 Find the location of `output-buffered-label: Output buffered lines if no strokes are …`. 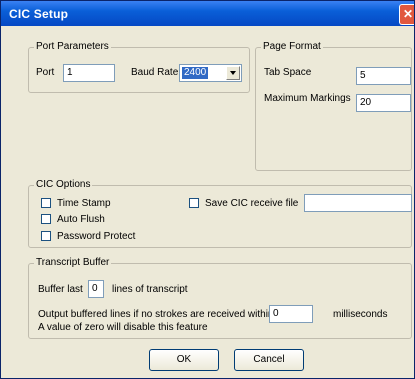

output-buffered-label: Output buffered lines if no strokes are … is located at coordinates (156, 314).